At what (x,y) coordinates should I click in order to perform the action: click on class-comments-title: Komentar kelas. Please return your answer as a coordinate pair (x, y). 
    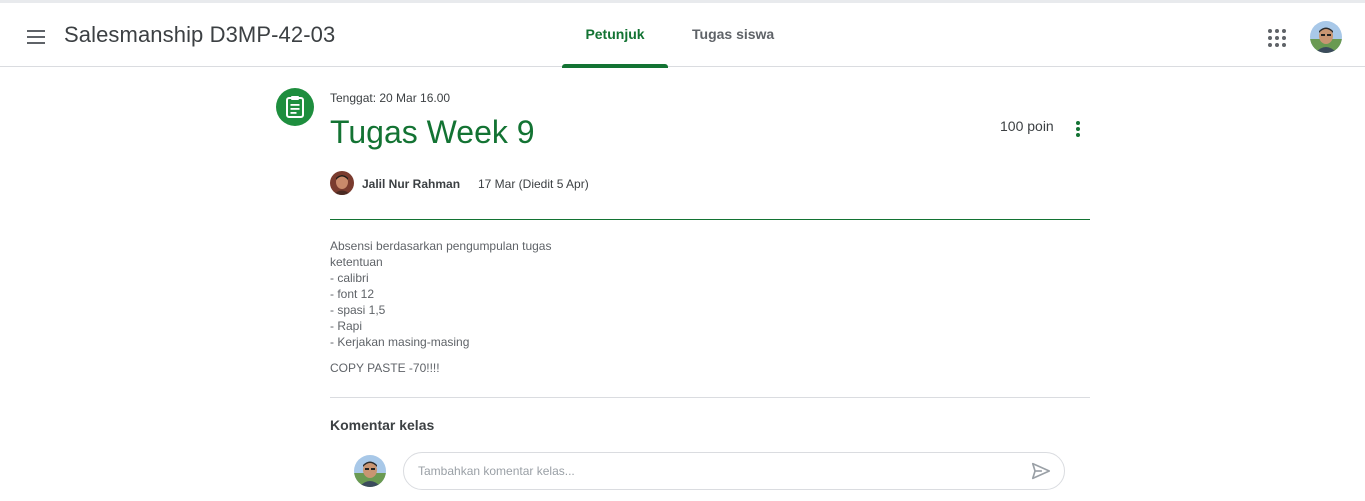
    Looking at the image, I should click on (382, 425).